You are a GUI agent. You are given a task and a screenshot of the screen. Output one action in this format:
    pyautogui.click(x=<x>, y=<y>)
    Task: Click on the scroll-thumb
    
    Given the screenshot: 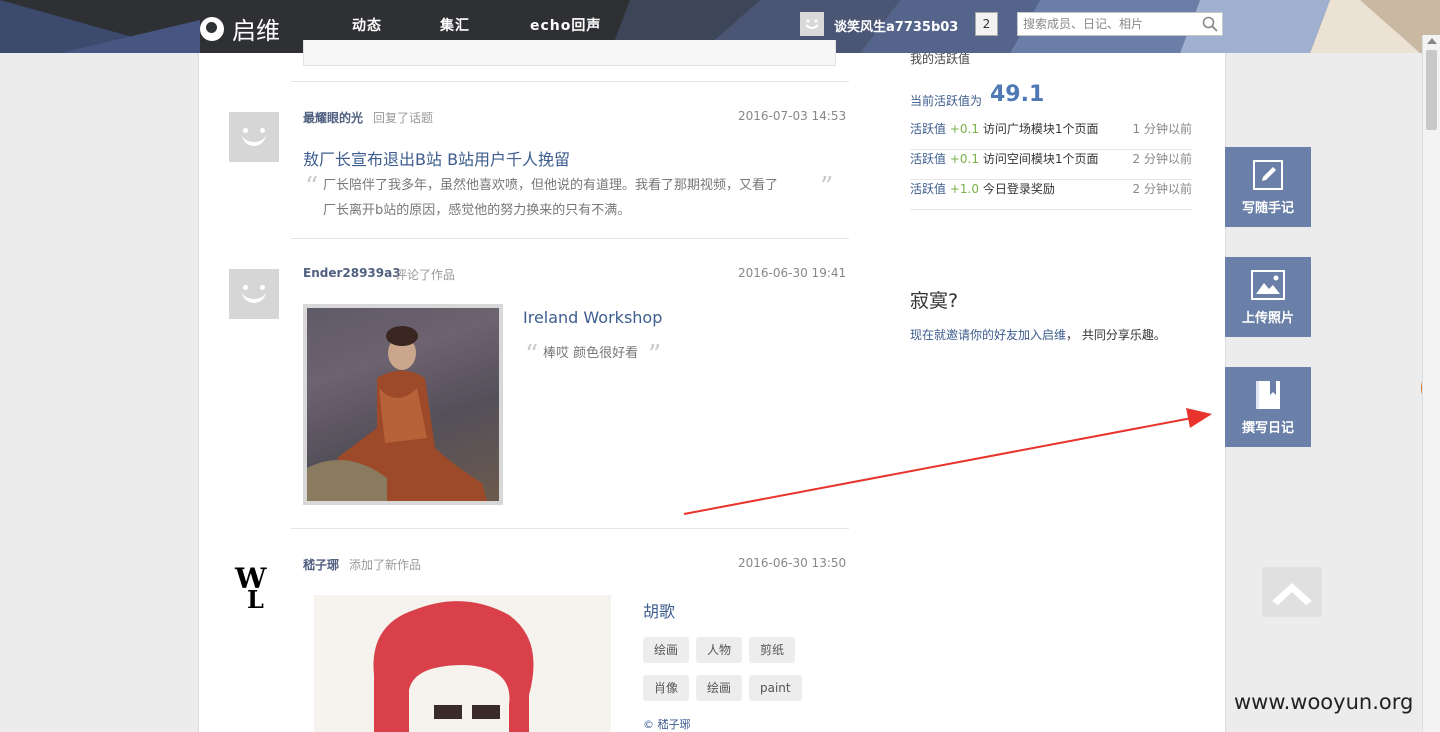 What is the action you would take?
    pyautogui.click(x=1431, y=90)
    